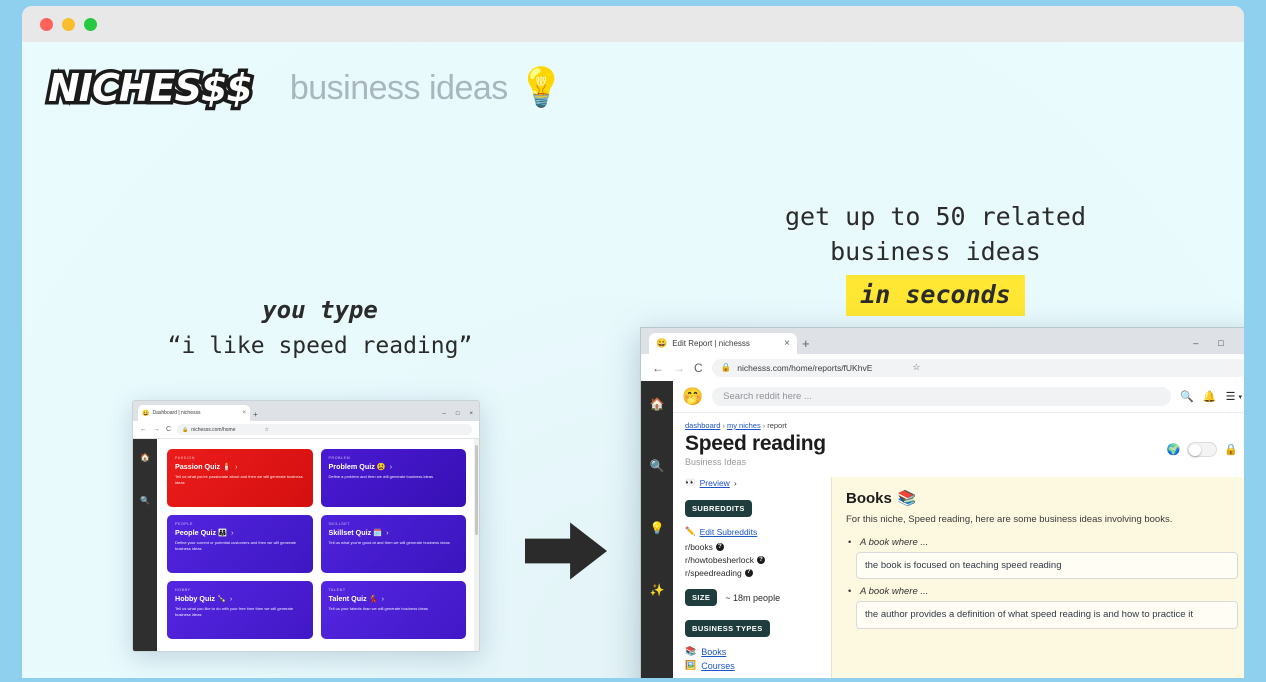 This screenshot has width=1266, height=682. What do you see at coordinates (320, 346) in the screenshot?
I see `you-type-quote: “i like speed reading”` at bounding box center [320, 346].